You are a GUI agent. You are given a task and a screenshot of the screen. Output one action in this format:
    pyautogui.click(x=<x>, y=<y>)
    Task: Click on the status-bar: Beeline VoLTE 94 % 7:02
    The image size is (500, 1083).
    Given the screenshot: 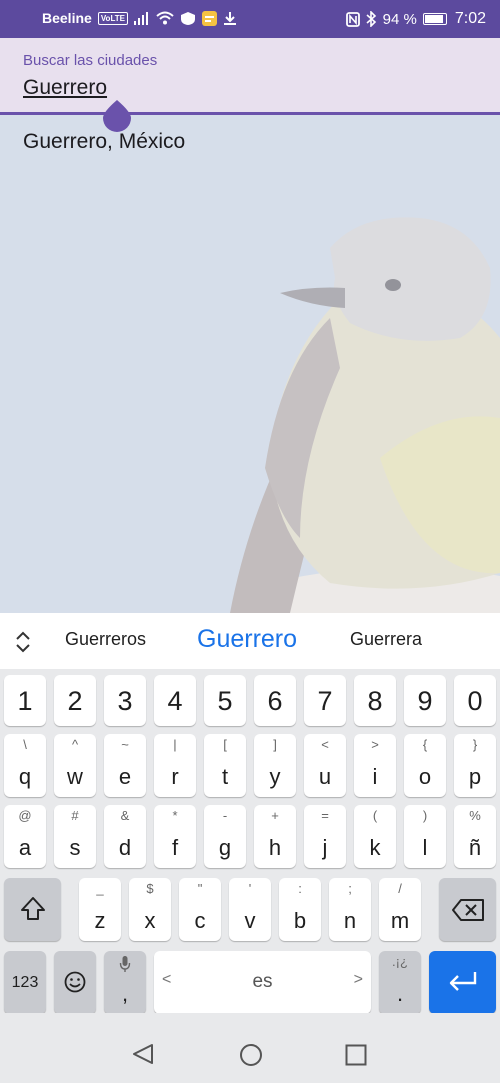 What is the action you would take?
    pyautogui.click(x=250, y=19)
    